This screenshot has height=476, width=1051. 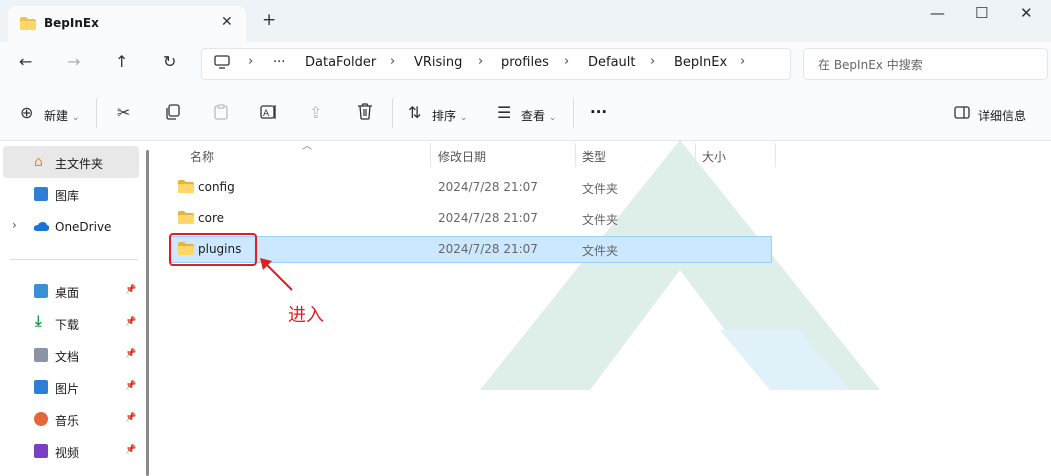 I want to click on new-tab-button: +, so click(x=269, y=20).